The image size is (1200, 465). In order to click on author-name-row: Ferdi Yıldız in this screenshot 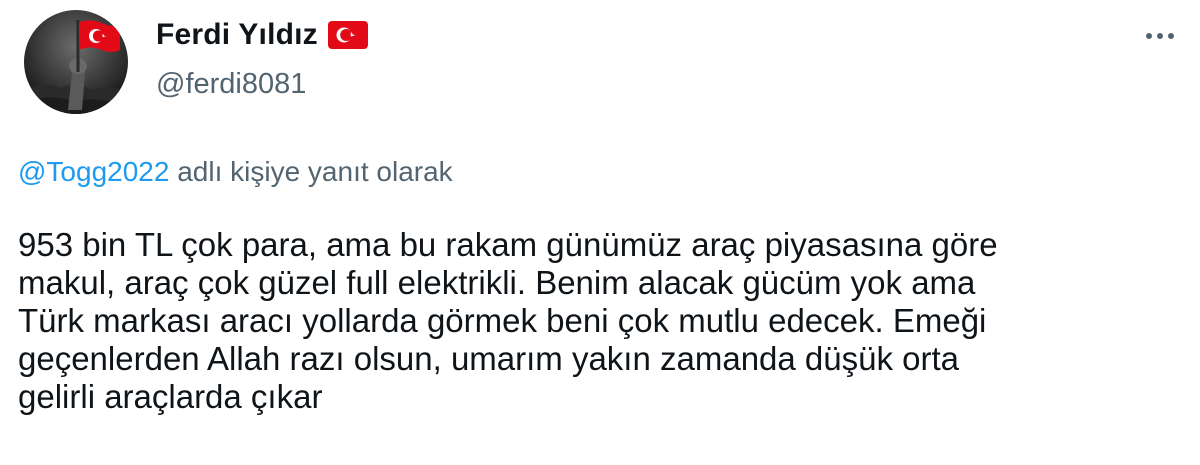, I will do `click(262, 35)`.